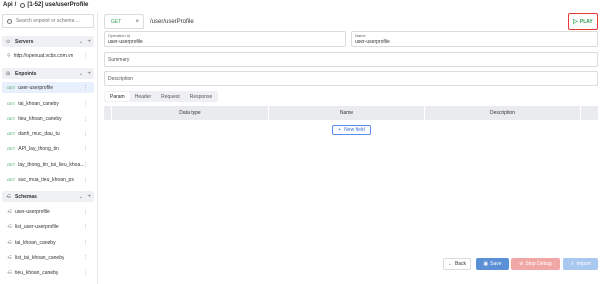 The image size is (601, 284). I want to click on schema-item: ⋲ tieu_khoan_caneby ⋮, so click(48, 272).